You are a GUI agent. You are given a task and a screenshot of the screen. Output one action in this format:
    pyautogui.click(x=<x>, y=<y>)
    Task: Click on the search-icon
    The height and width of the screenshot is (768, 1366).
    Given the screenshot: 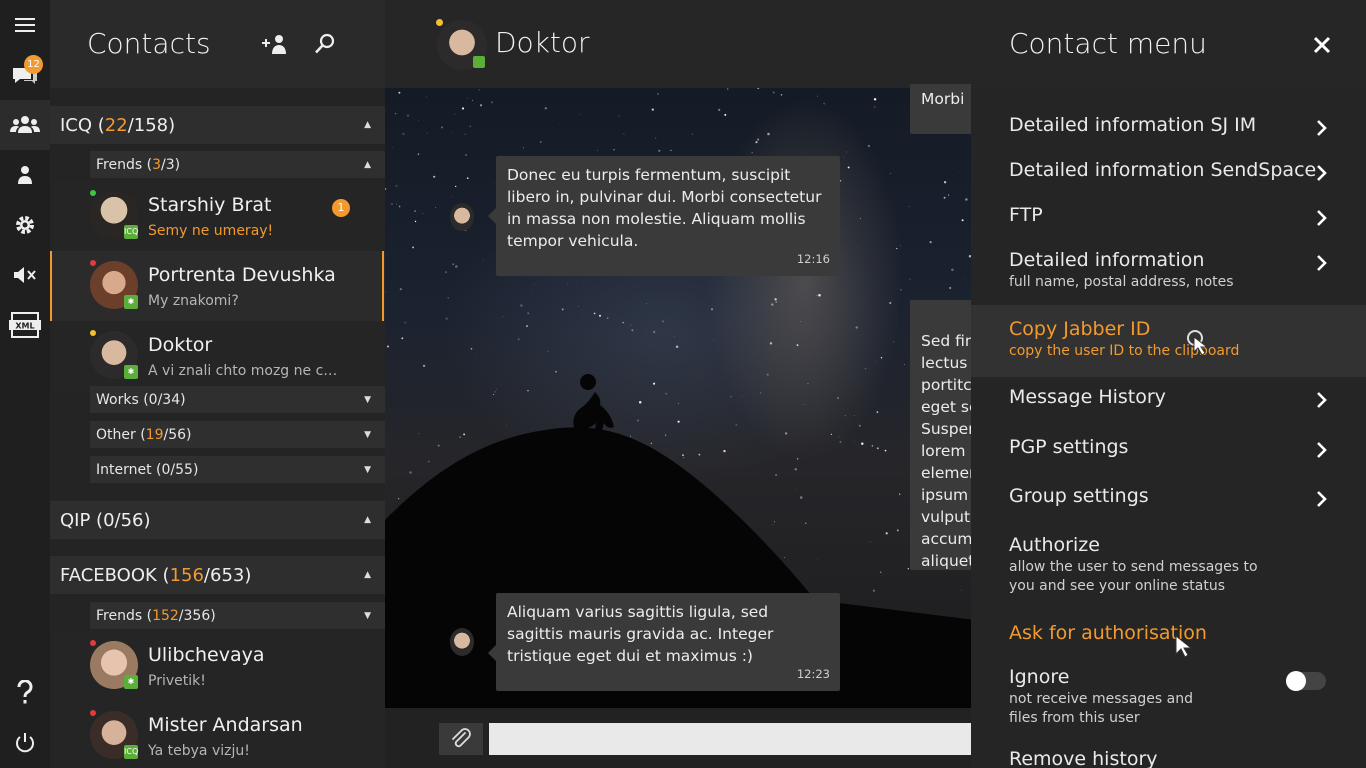 What is the action you would take?
    pyautogui.click(x=325, y=44)
    